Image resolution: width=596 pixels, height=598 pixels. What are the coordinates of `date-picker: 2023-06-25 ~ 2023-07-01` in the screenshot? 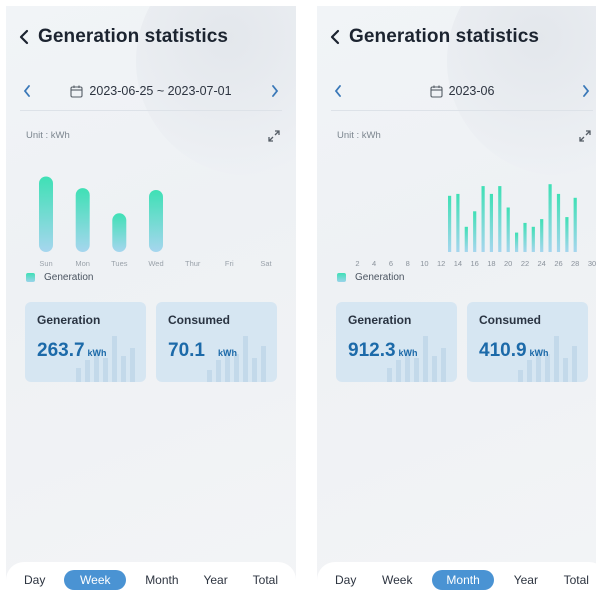 It's located at (151, 91).